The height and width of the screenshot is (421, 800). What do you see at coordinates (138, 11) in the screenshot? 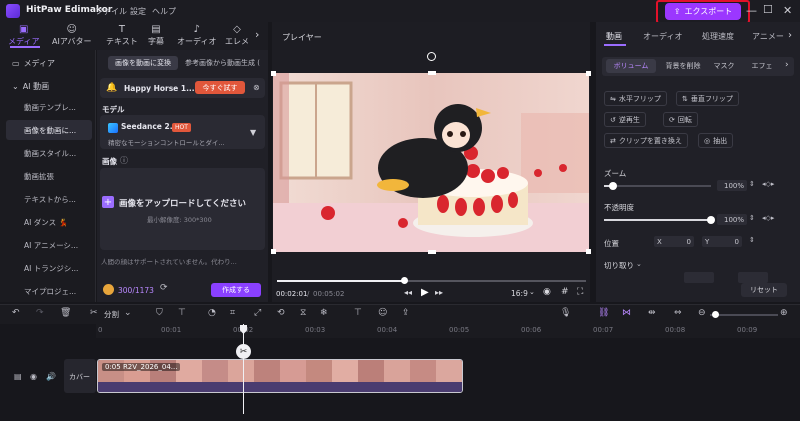
I see `menu-settings: 設定` at bounding box center [138, 11].